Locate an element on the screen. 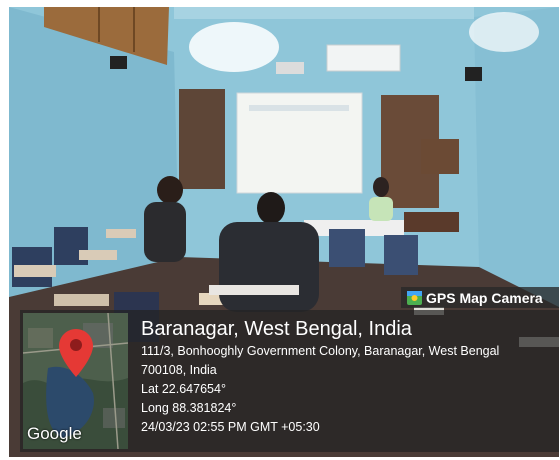  air-conditioner is located at coordinates (363, 58).